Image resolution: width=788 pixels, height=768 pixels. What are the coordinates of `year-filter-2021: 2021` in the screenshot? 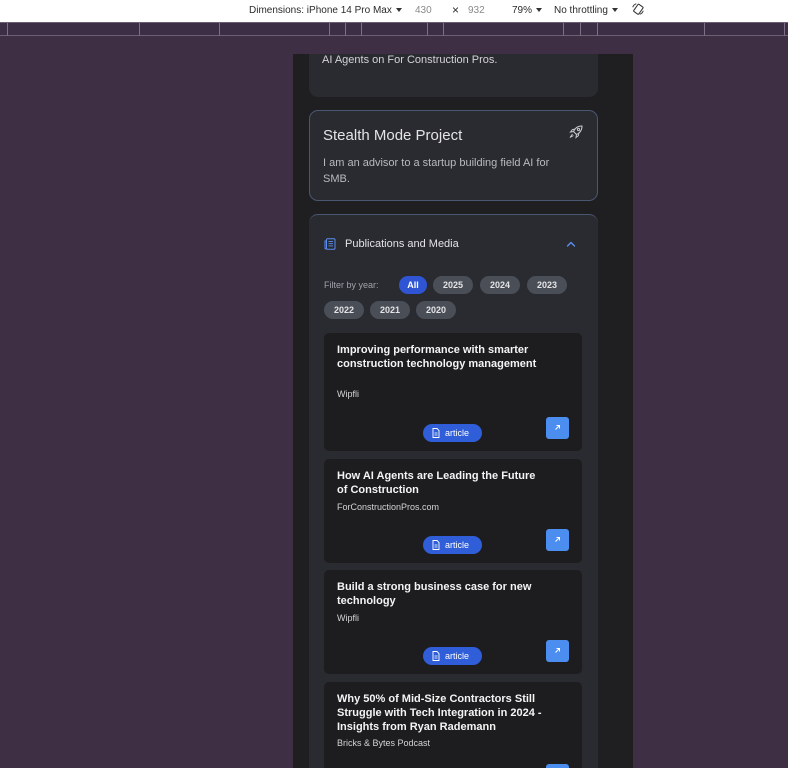 It's located at (390, 310).